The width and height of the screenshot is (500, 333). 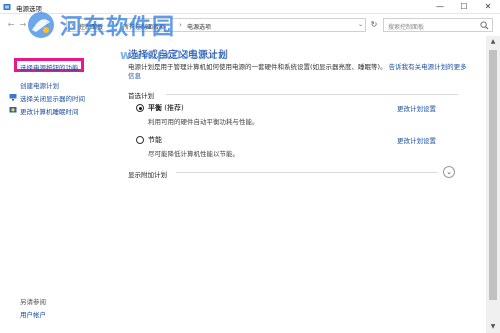 What do you see at coordinates (488, 7) in the screenshot?
I see `close-button: ✕` at bounding box center [488, 7].